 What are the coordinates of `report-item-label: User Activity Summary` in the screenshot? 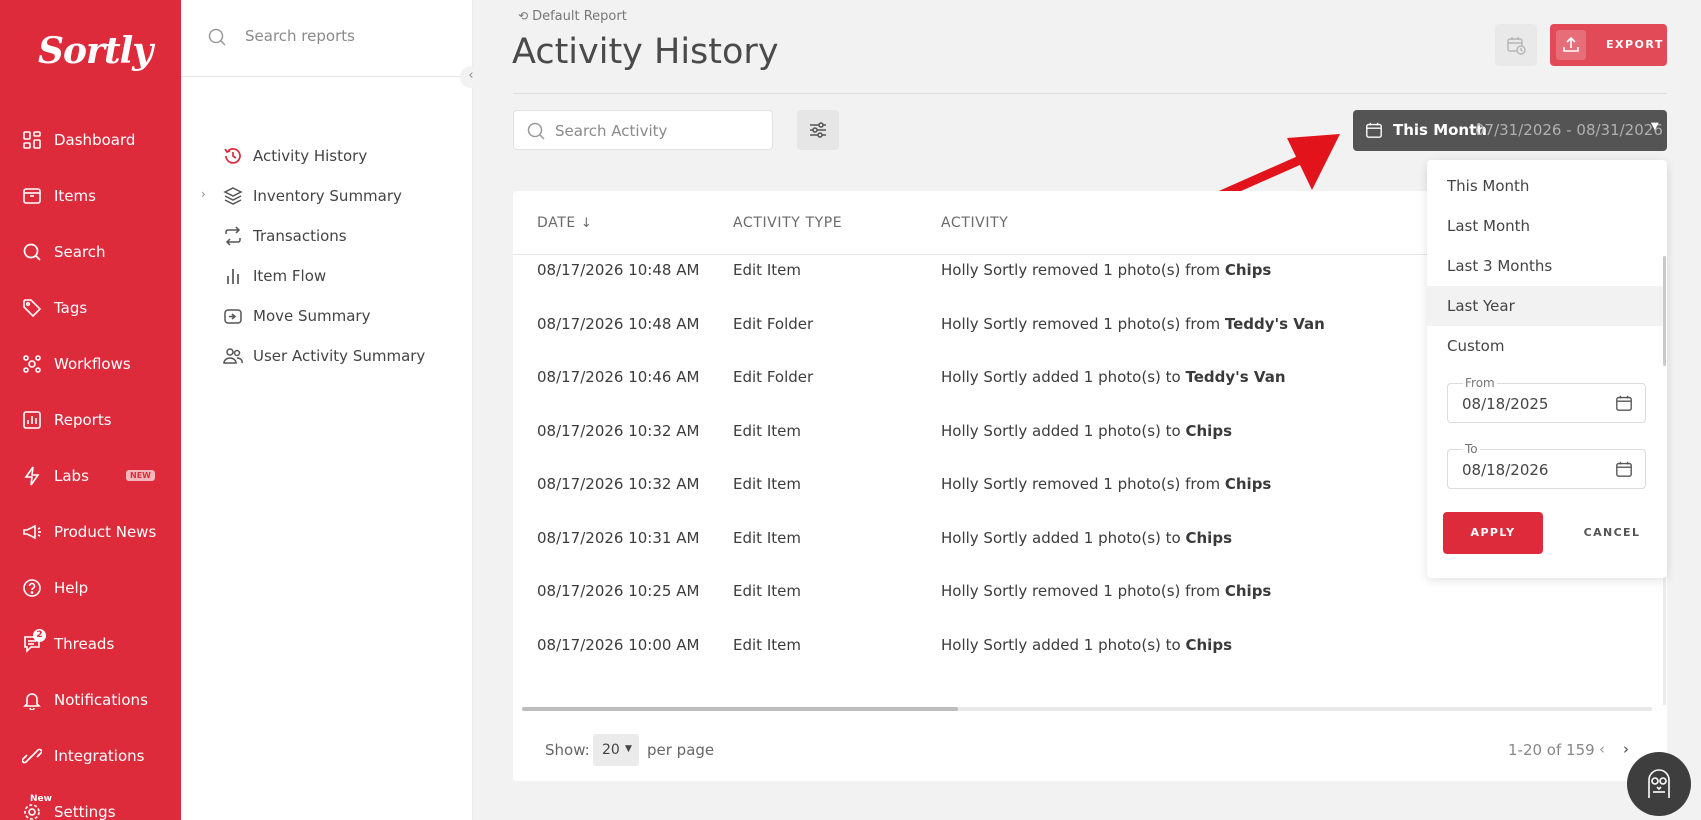 It's located at (339, 356).